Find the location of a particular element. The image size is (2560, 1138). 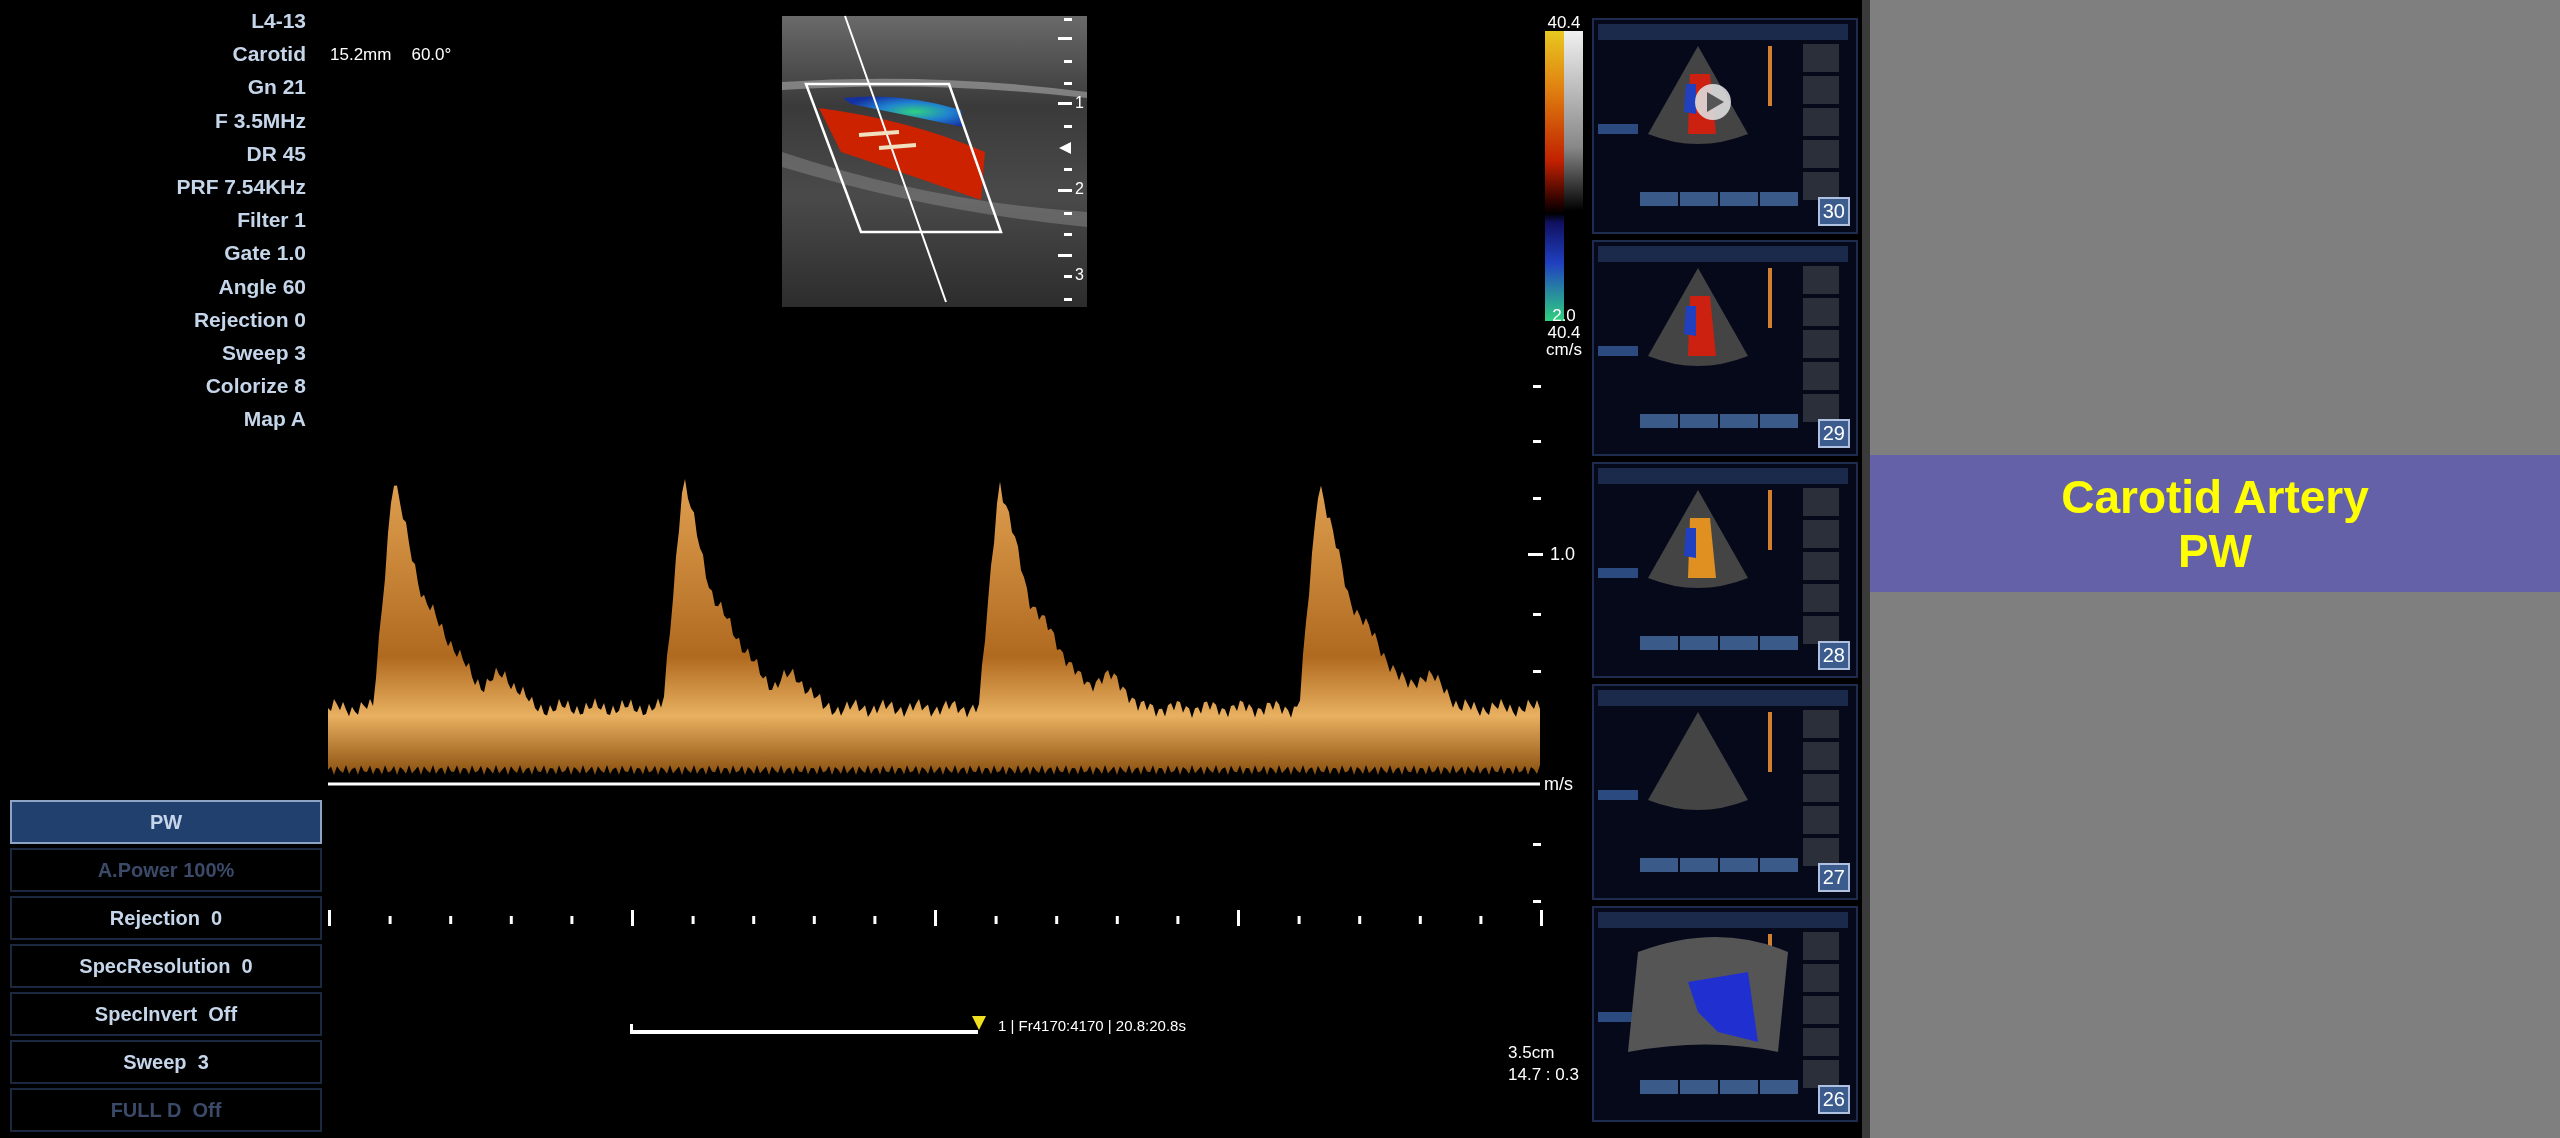

play-icon is located at coordinates (1713, 102).